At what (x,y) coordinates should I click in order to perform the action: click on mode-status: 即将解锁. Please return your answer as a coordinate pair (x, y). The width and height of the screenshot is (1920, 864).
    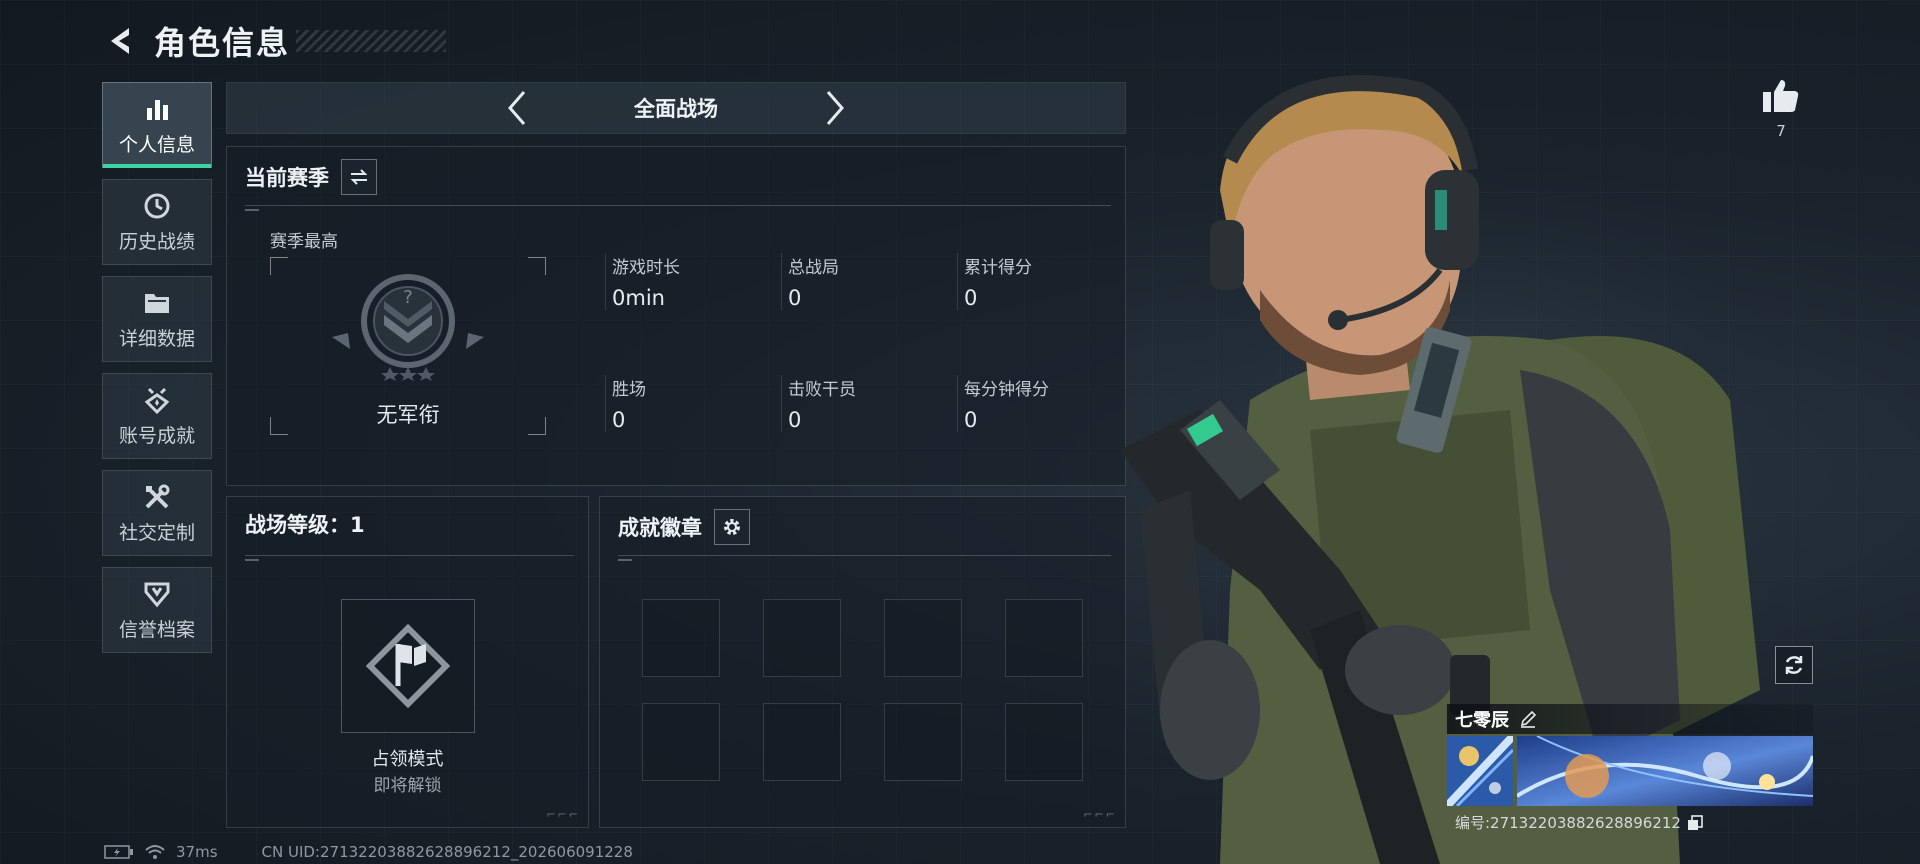
    Looking at the image, I should click on (407, 786).